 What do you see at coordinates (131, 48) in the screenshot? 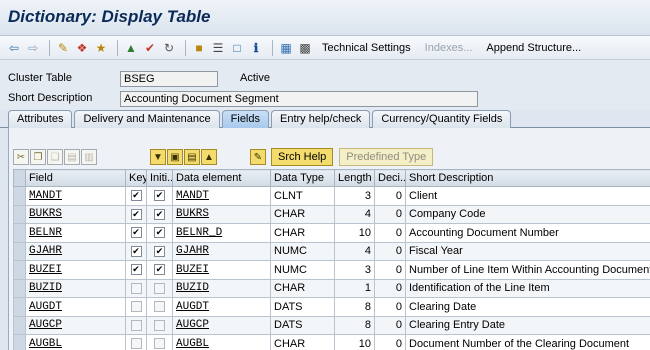
I see `where-used-icon: ▲` at bounding box center [131, 48].